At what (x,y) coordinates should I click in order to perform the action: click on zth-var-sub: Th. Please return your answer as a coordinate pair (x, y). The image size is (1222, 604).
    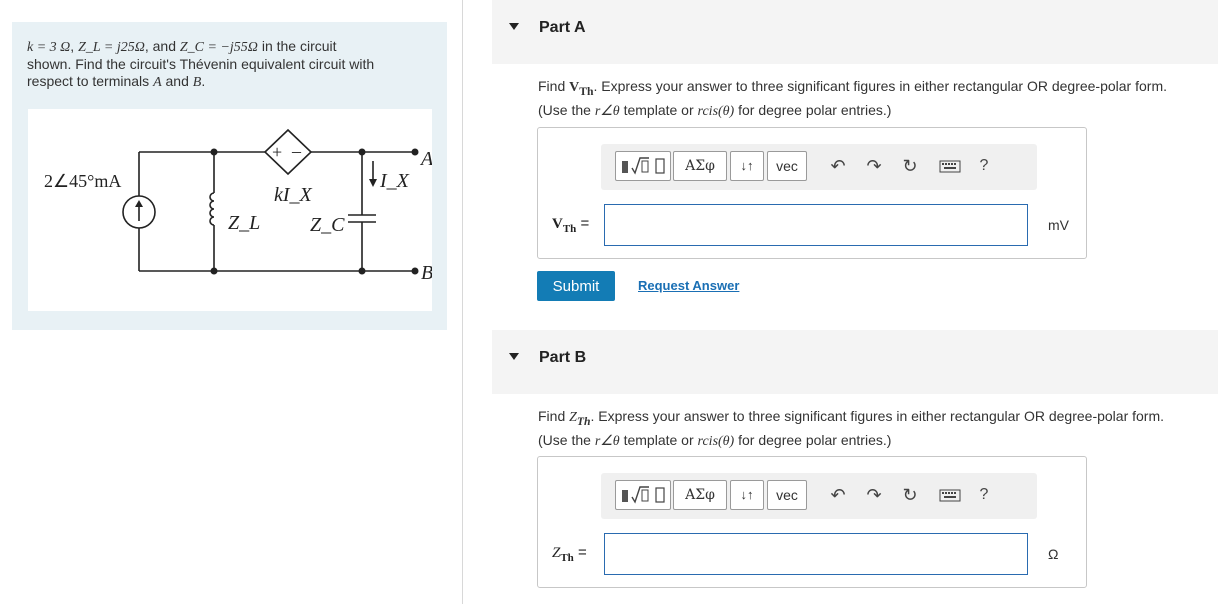
    Looking at the image, I should click on (583, 421).